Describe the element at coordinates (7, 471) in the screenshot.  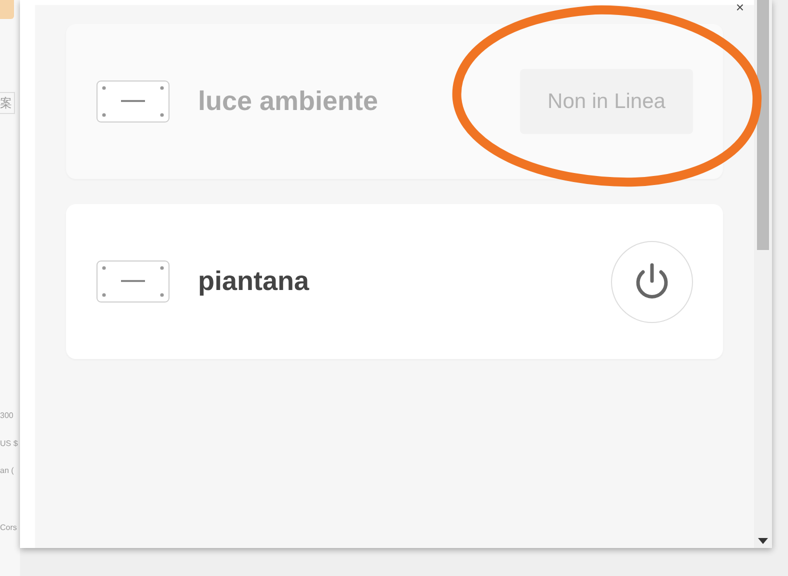
I see `page-text: an (` at that location.